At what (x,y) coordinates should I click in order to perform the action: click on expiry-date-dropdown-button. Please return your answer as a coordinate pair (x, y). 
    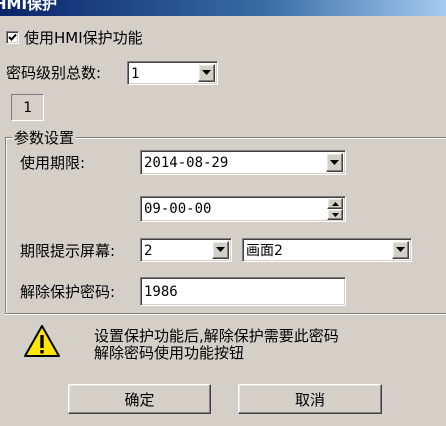
    Looking at the image, I should click on (334, 162).